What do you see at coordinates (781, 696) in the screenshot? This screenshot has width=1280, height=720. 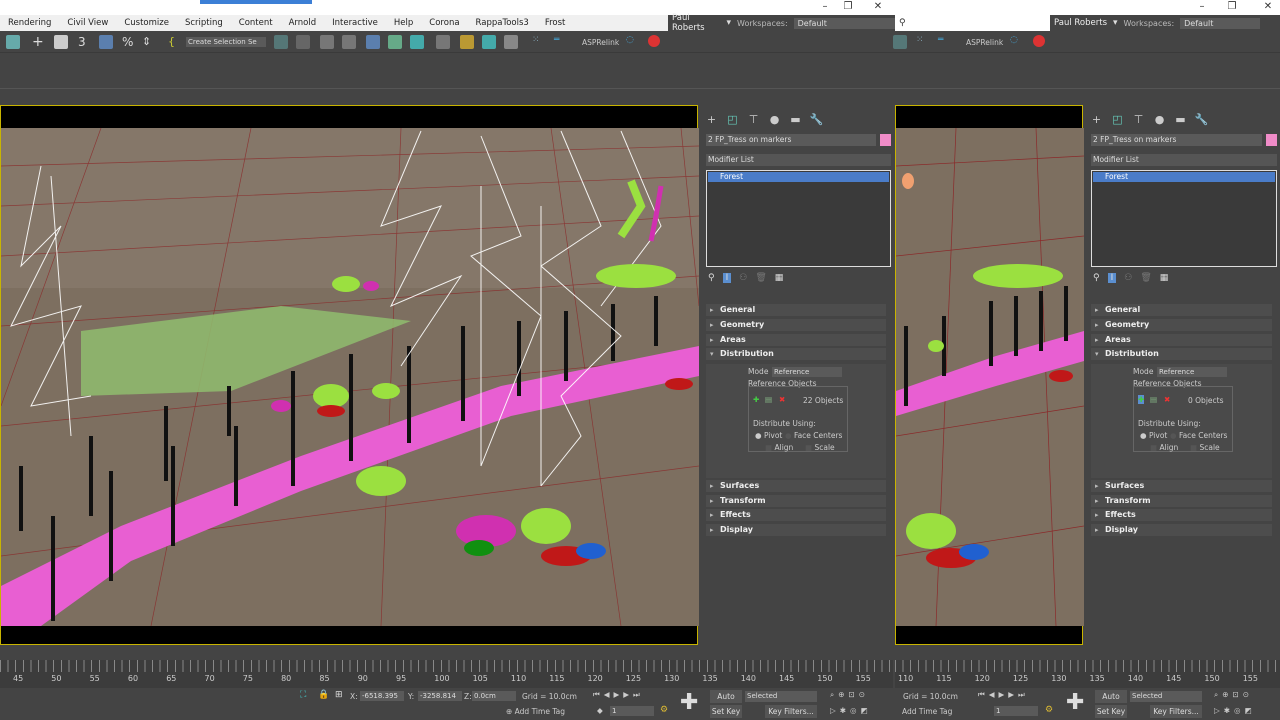 I see `key-filter-dropdown: Selected` at bounding box center [781, 696].